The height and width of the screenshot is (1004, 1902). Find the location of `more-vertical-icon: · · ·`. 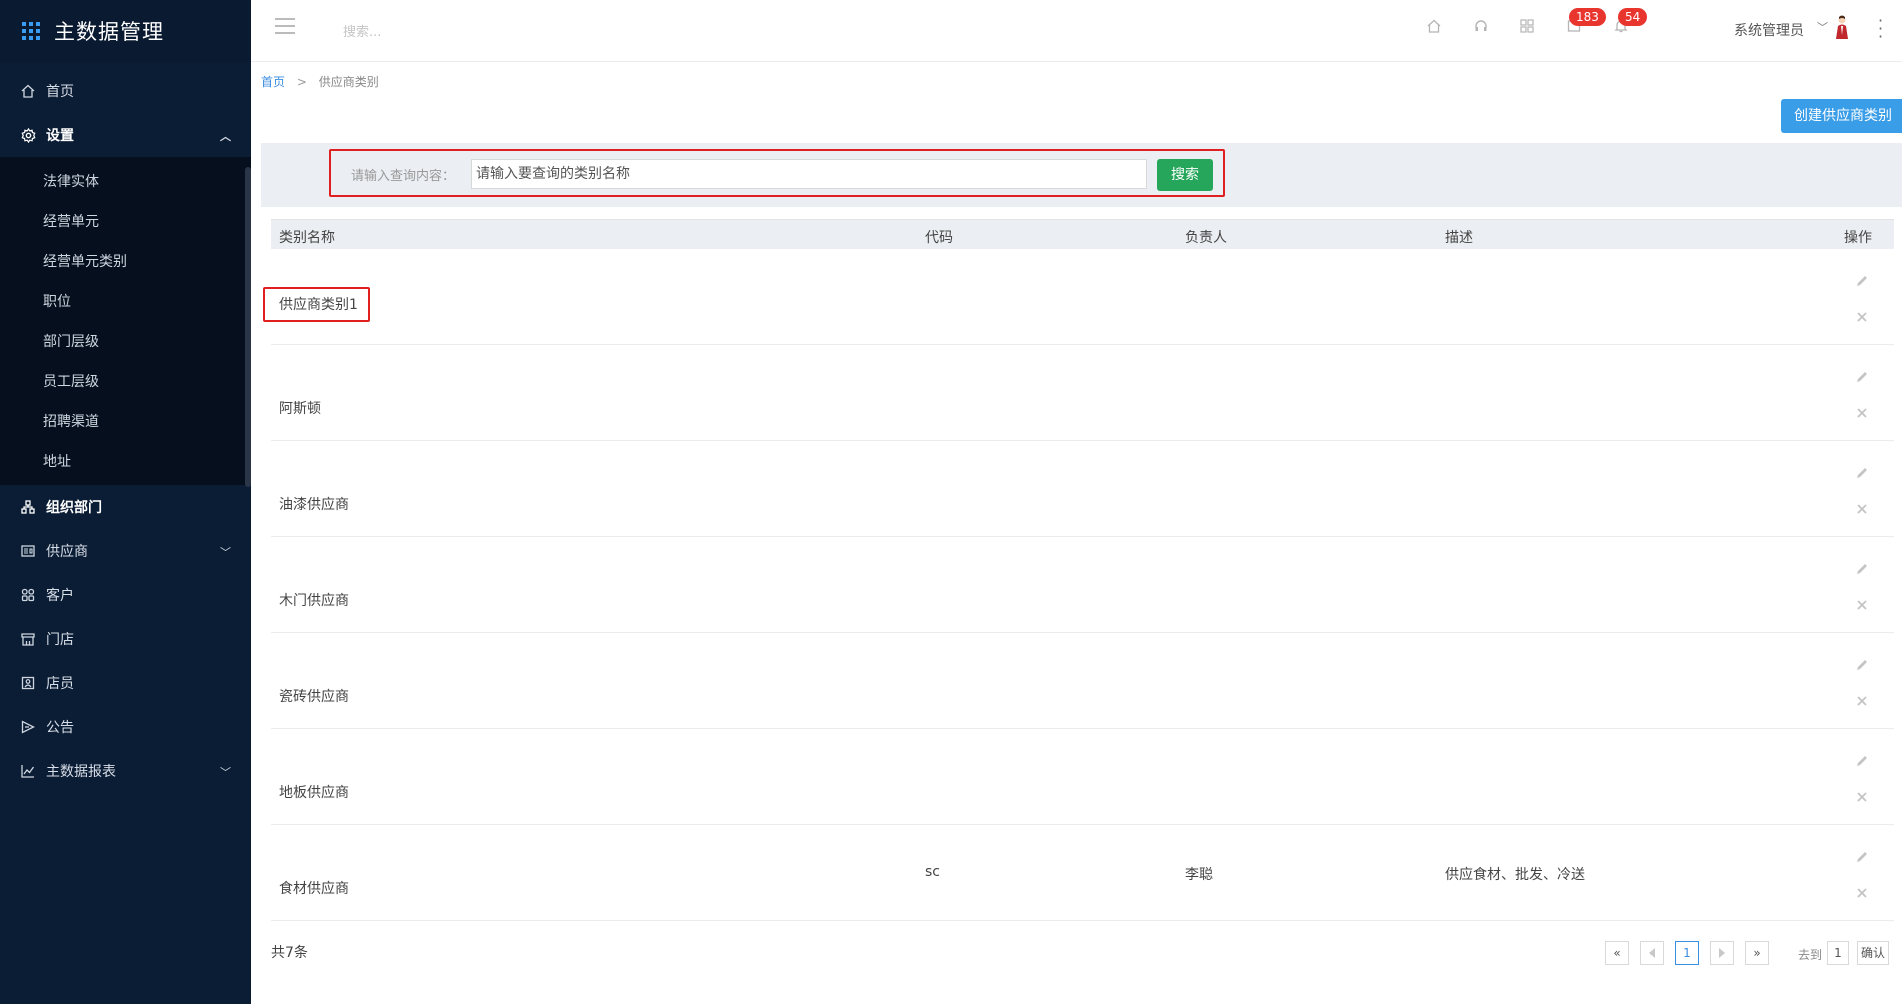

more-vertical-icon: · · · is located at coordinates (1880, 29).